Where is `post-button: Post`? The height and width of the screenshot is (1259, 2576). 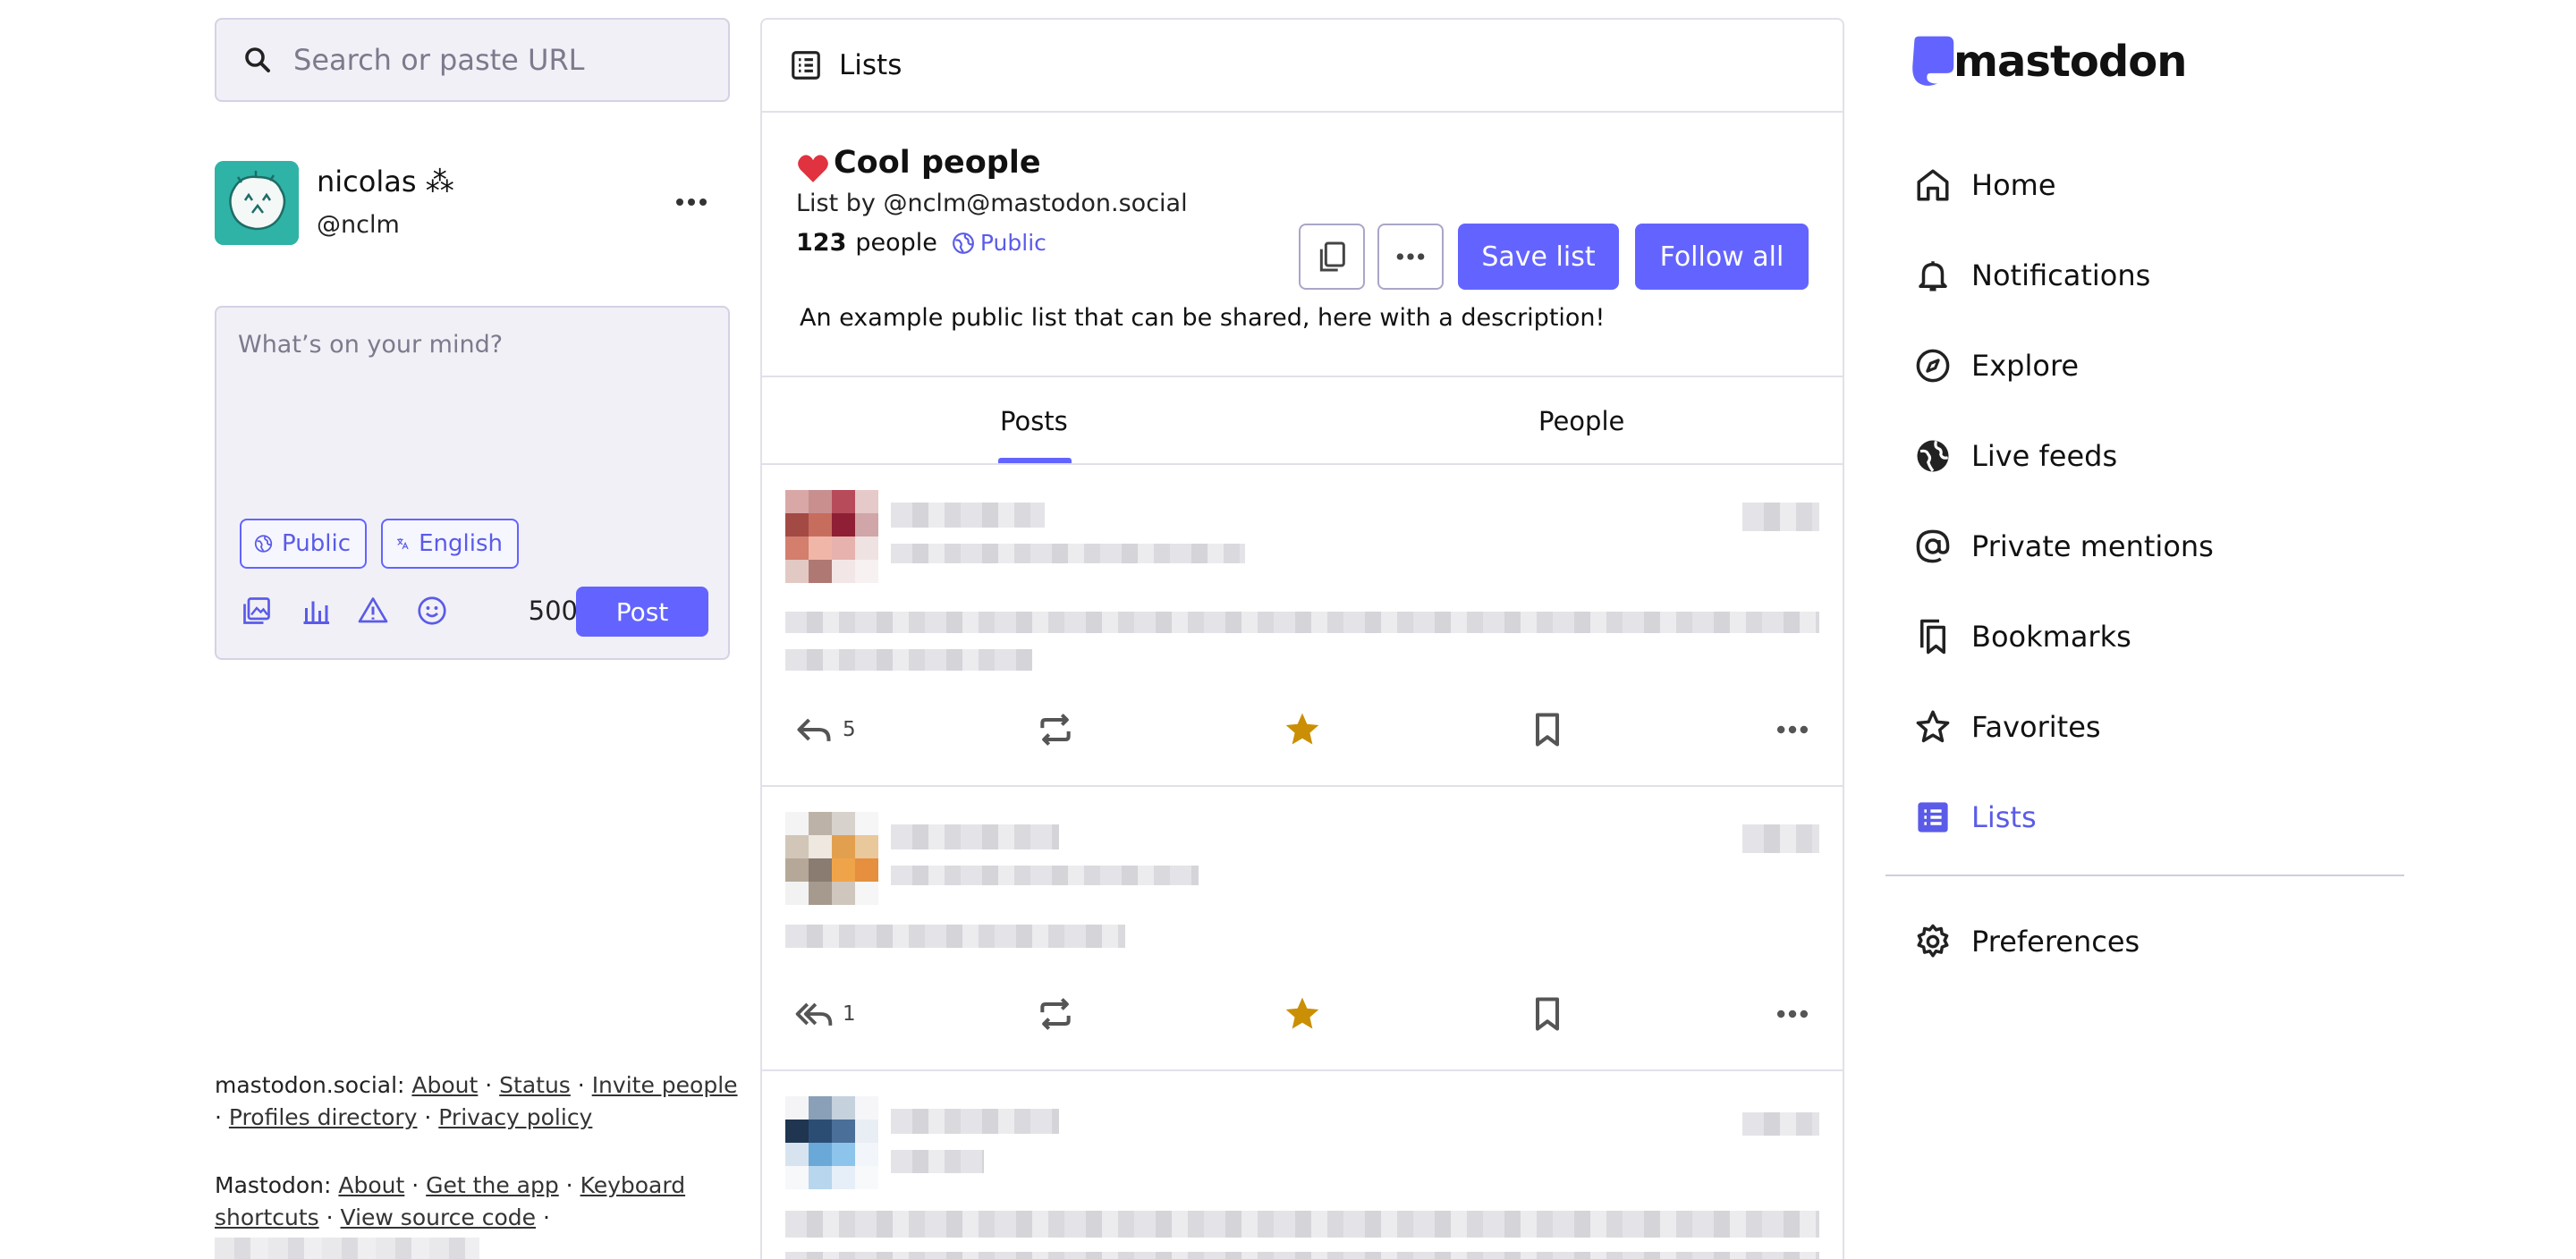 post-button: Post is located at coordinates (642, 612).